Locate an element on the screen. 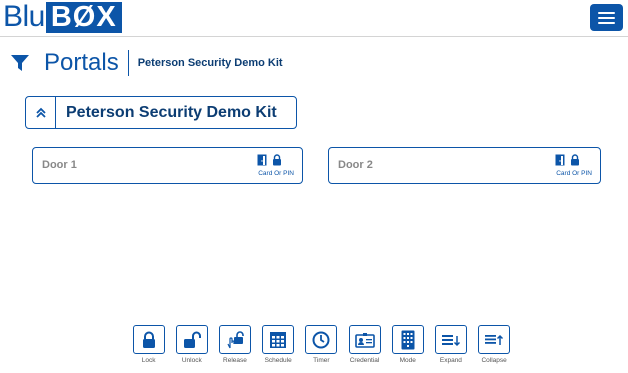 The image size is (628, 373). credential-icon is located at coordinates (364, 340).